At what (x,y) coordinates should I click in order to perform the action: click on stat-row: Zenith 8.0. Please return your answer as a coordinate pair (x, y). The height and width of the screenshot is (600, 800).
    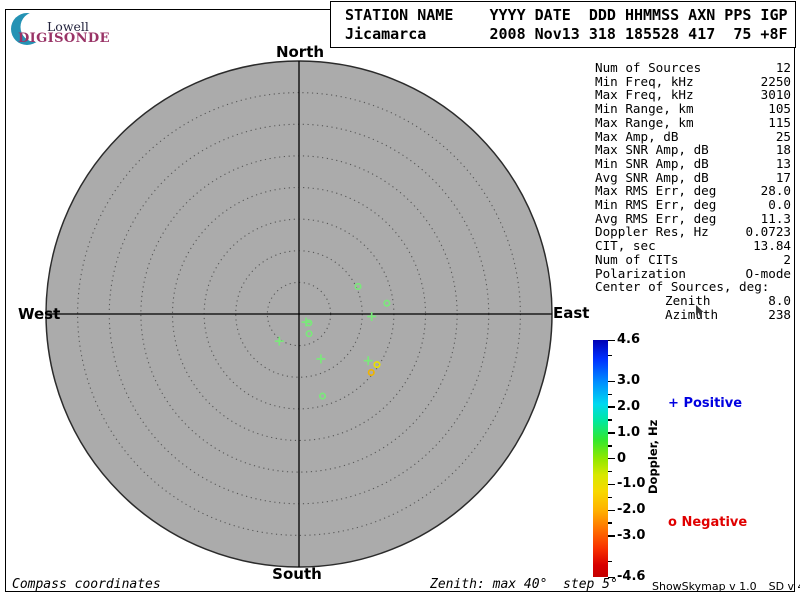
    Looking at the image, I should click on (693, 301).